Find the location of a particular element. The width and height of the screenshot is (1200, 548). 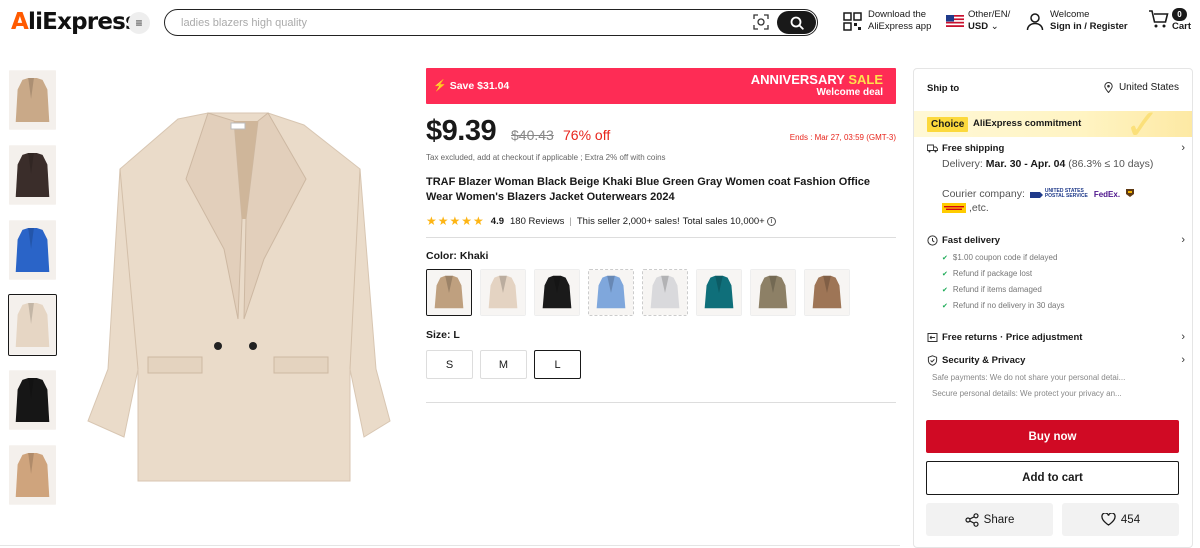

share-icon is located at coordinates (972, 519).